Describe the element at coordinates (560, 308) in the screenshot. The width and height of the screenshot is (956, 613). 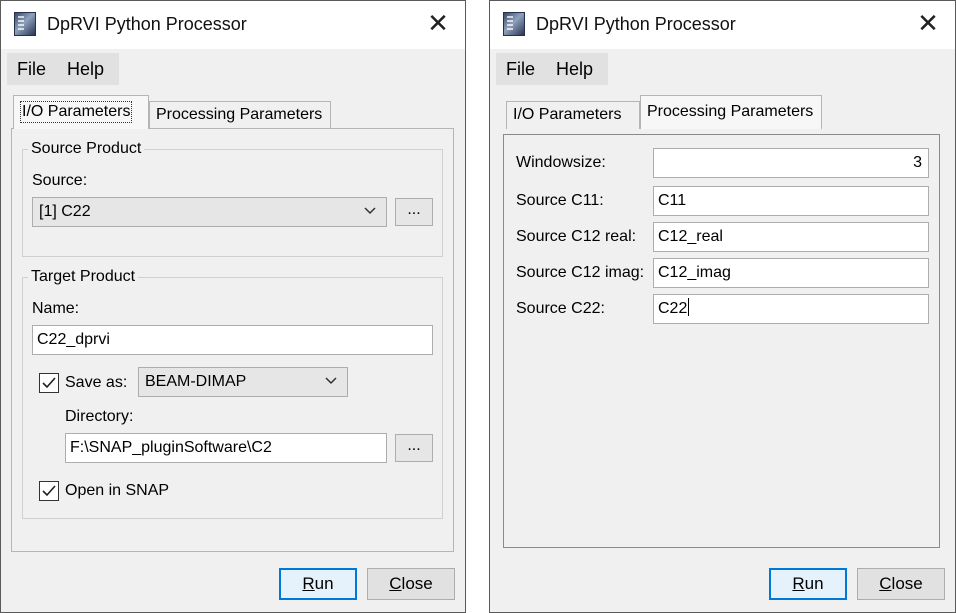
I see `param-label-c22: Source C22:` at that location.